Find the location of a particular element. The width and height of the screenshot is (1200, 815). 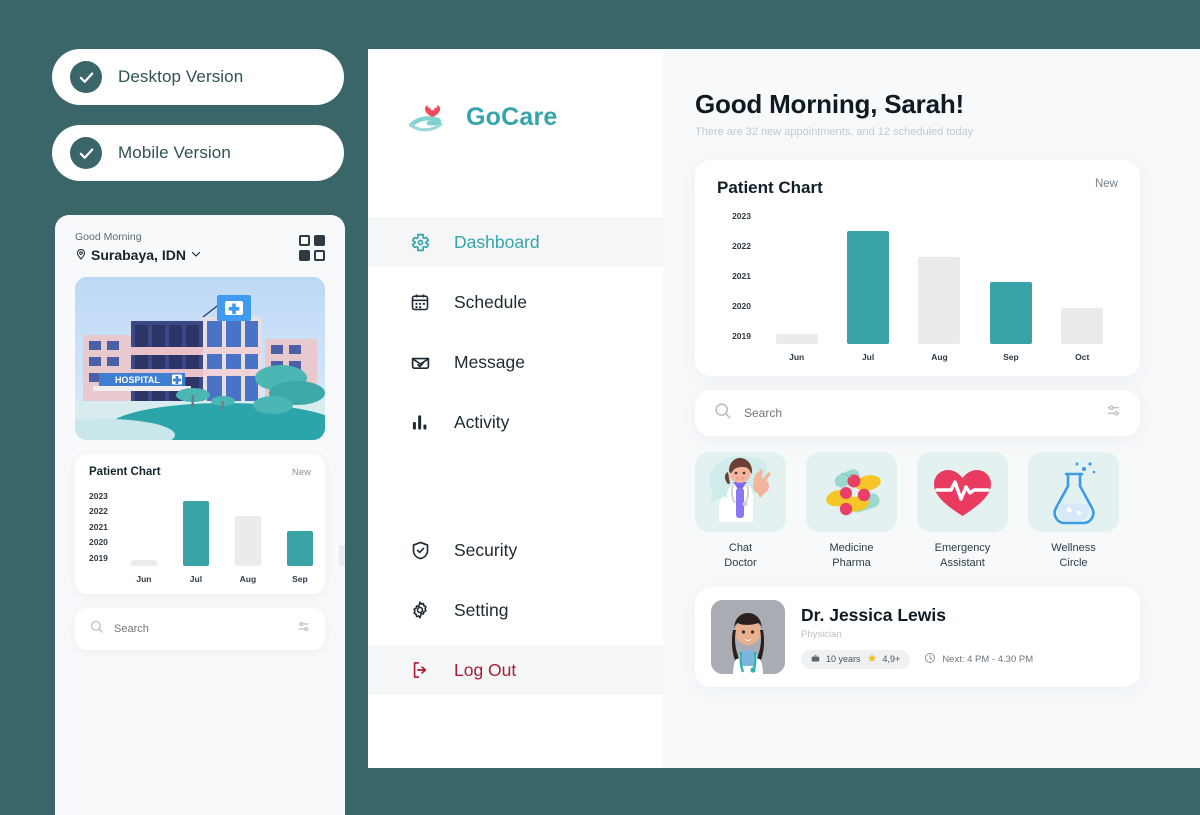

mobile-greeting-block: Good Morning Surabaya, IDN is located at coordinates (138, 247).